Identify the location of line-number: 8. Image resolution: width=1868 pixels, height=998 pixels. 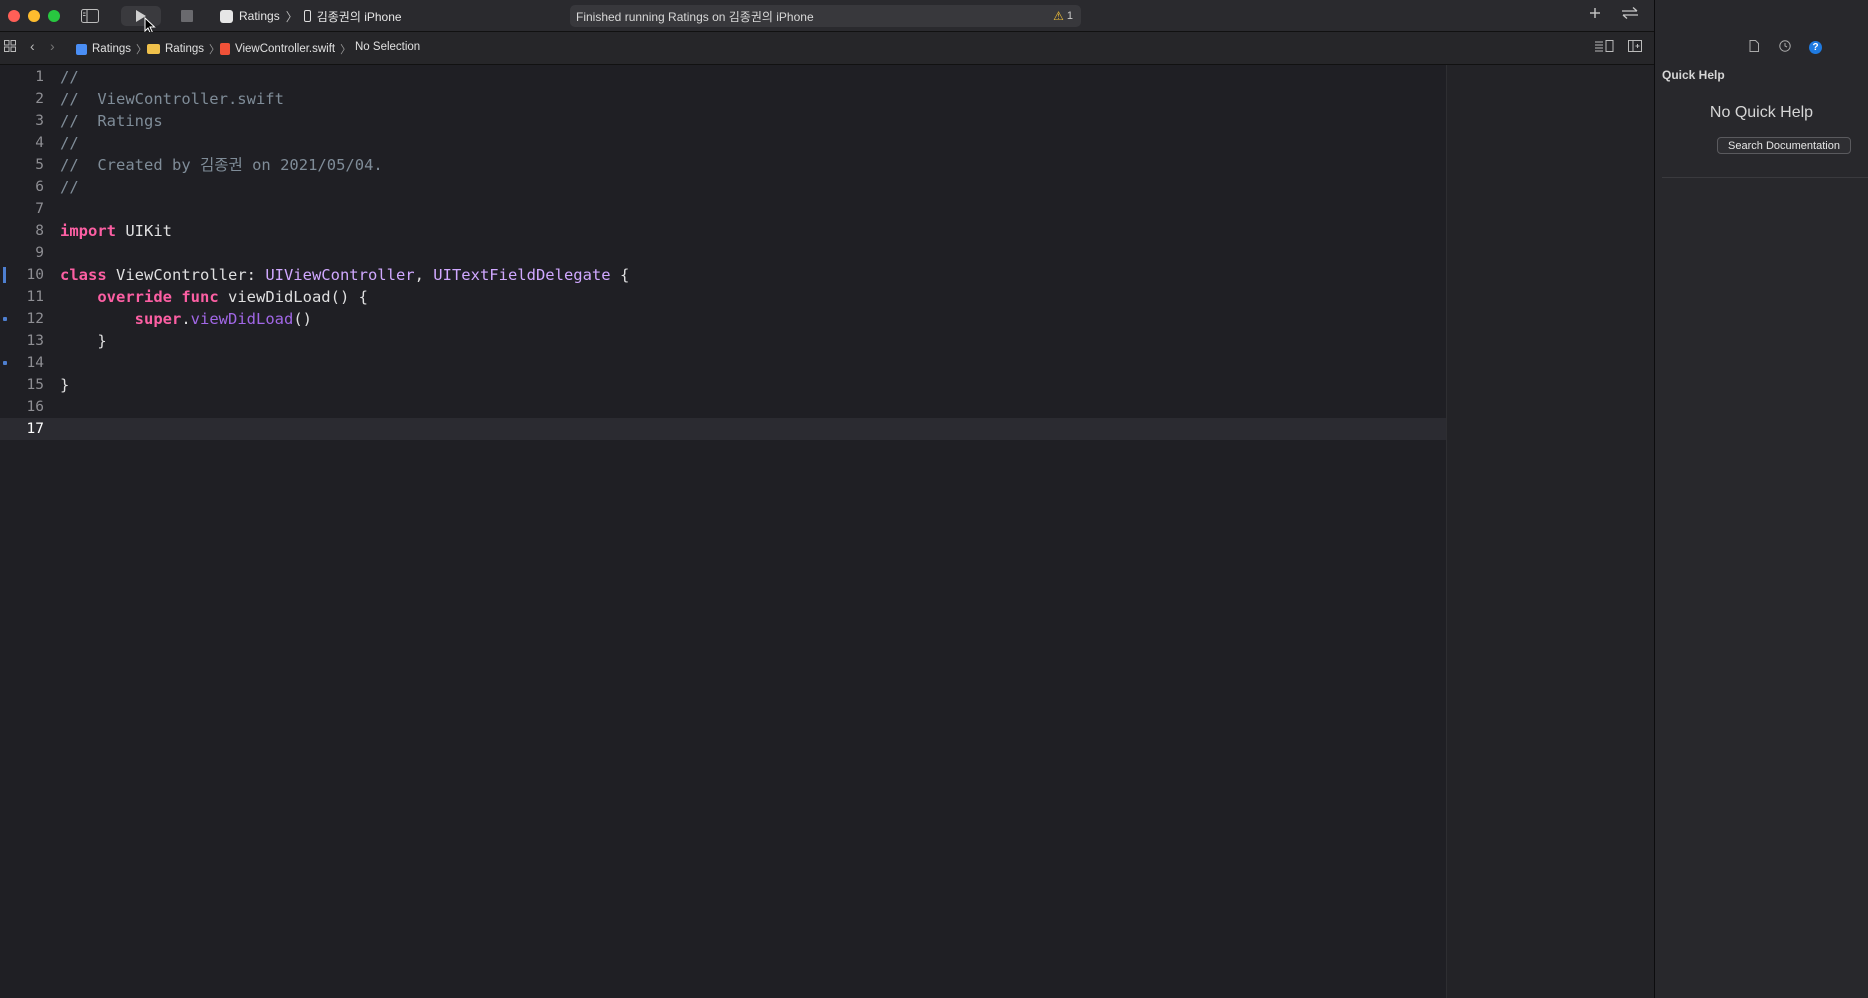
(39, 231).